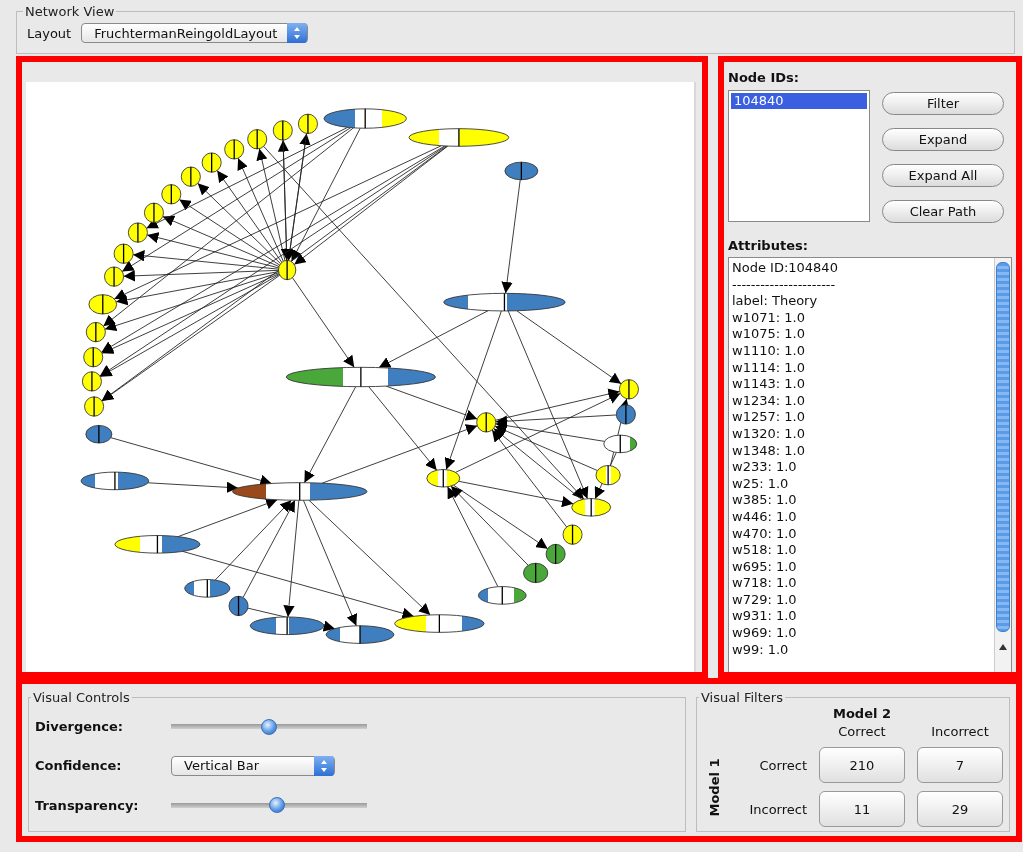 The width and height of the screenshot is (1023, 852). I want to click on row-label: Correct, so click(782, 765).